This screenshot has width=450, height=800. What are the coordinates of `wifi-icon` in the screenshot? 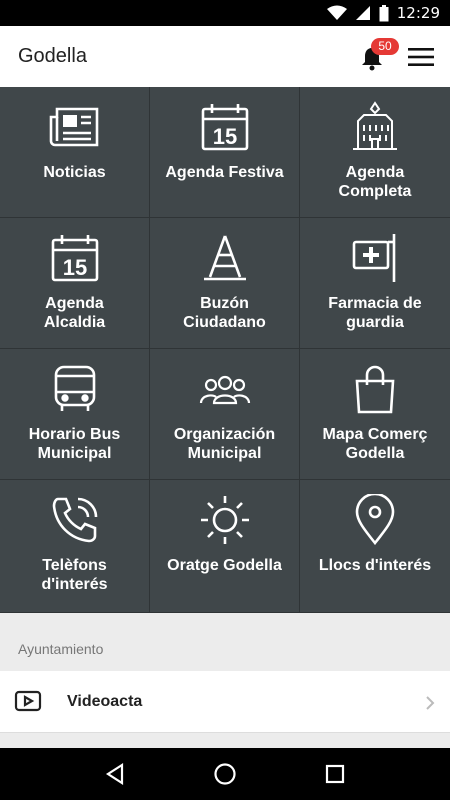 It's located at (336, 12).